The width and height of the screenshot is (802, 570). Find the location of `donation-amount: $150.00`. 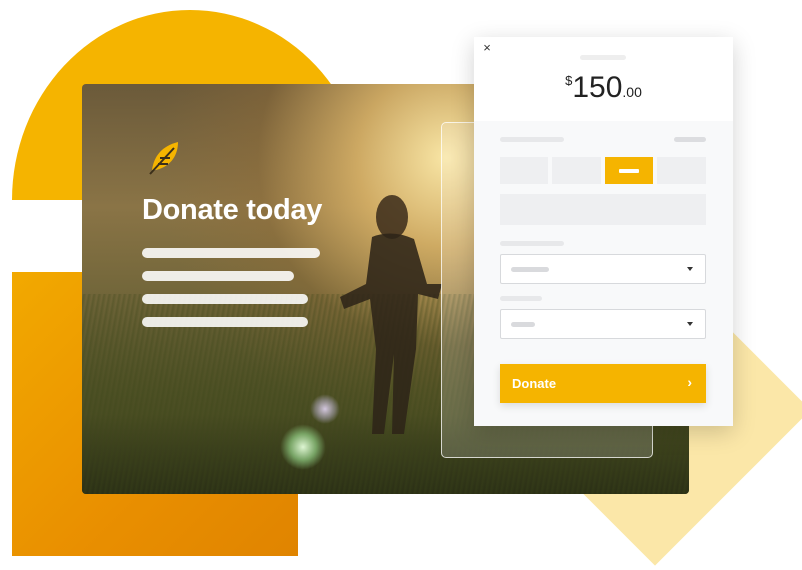

donation-amount: $150.00 is located at coordinates (603, 88).